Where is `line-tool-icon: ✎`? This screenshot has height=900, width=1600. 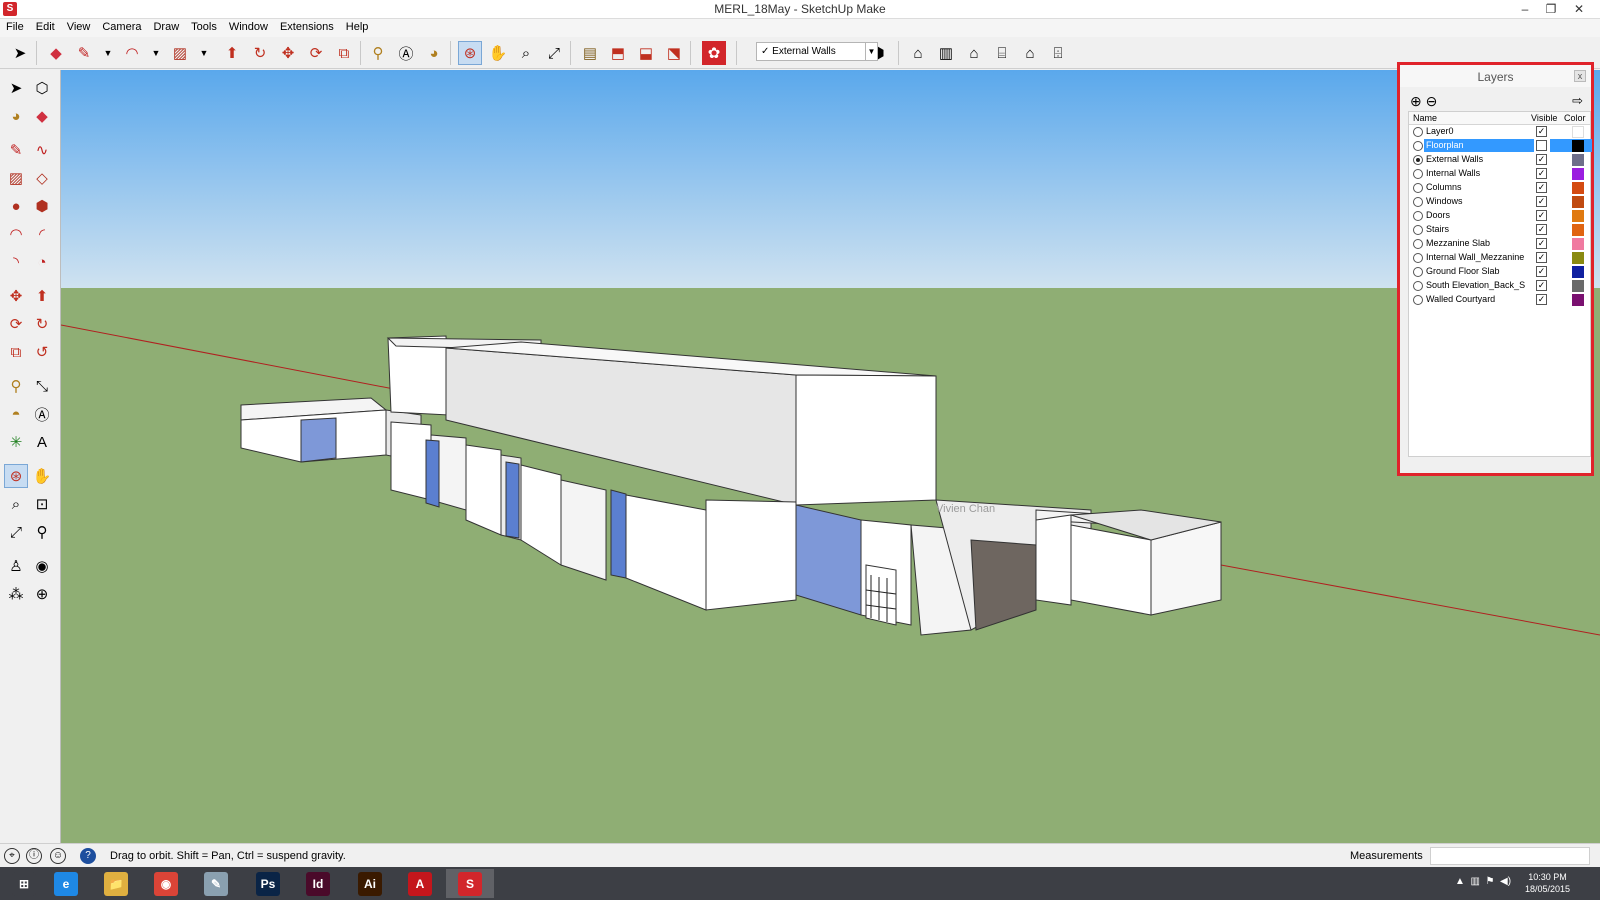 line-tool-icon: ✎ is located at coordinates (84, 53).